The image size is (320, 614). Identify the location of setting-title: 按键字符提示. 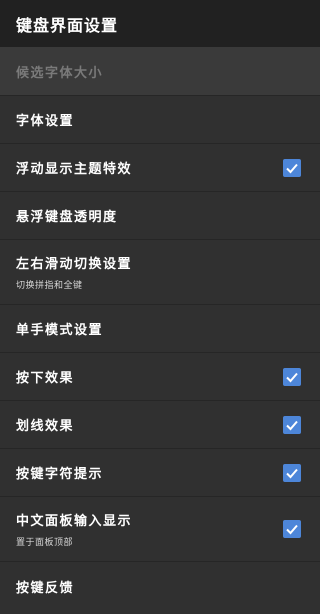
(59, 472).